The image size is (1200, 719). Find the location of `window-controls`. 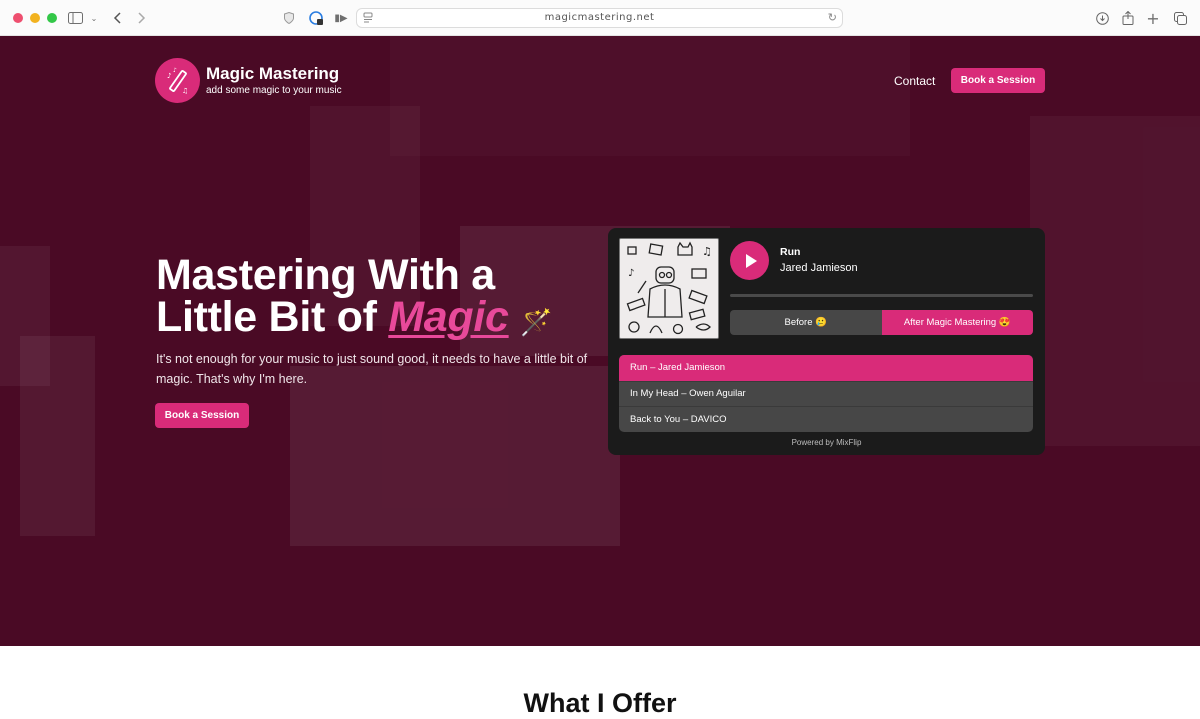

window-controls is located at coordinates (35, 18).